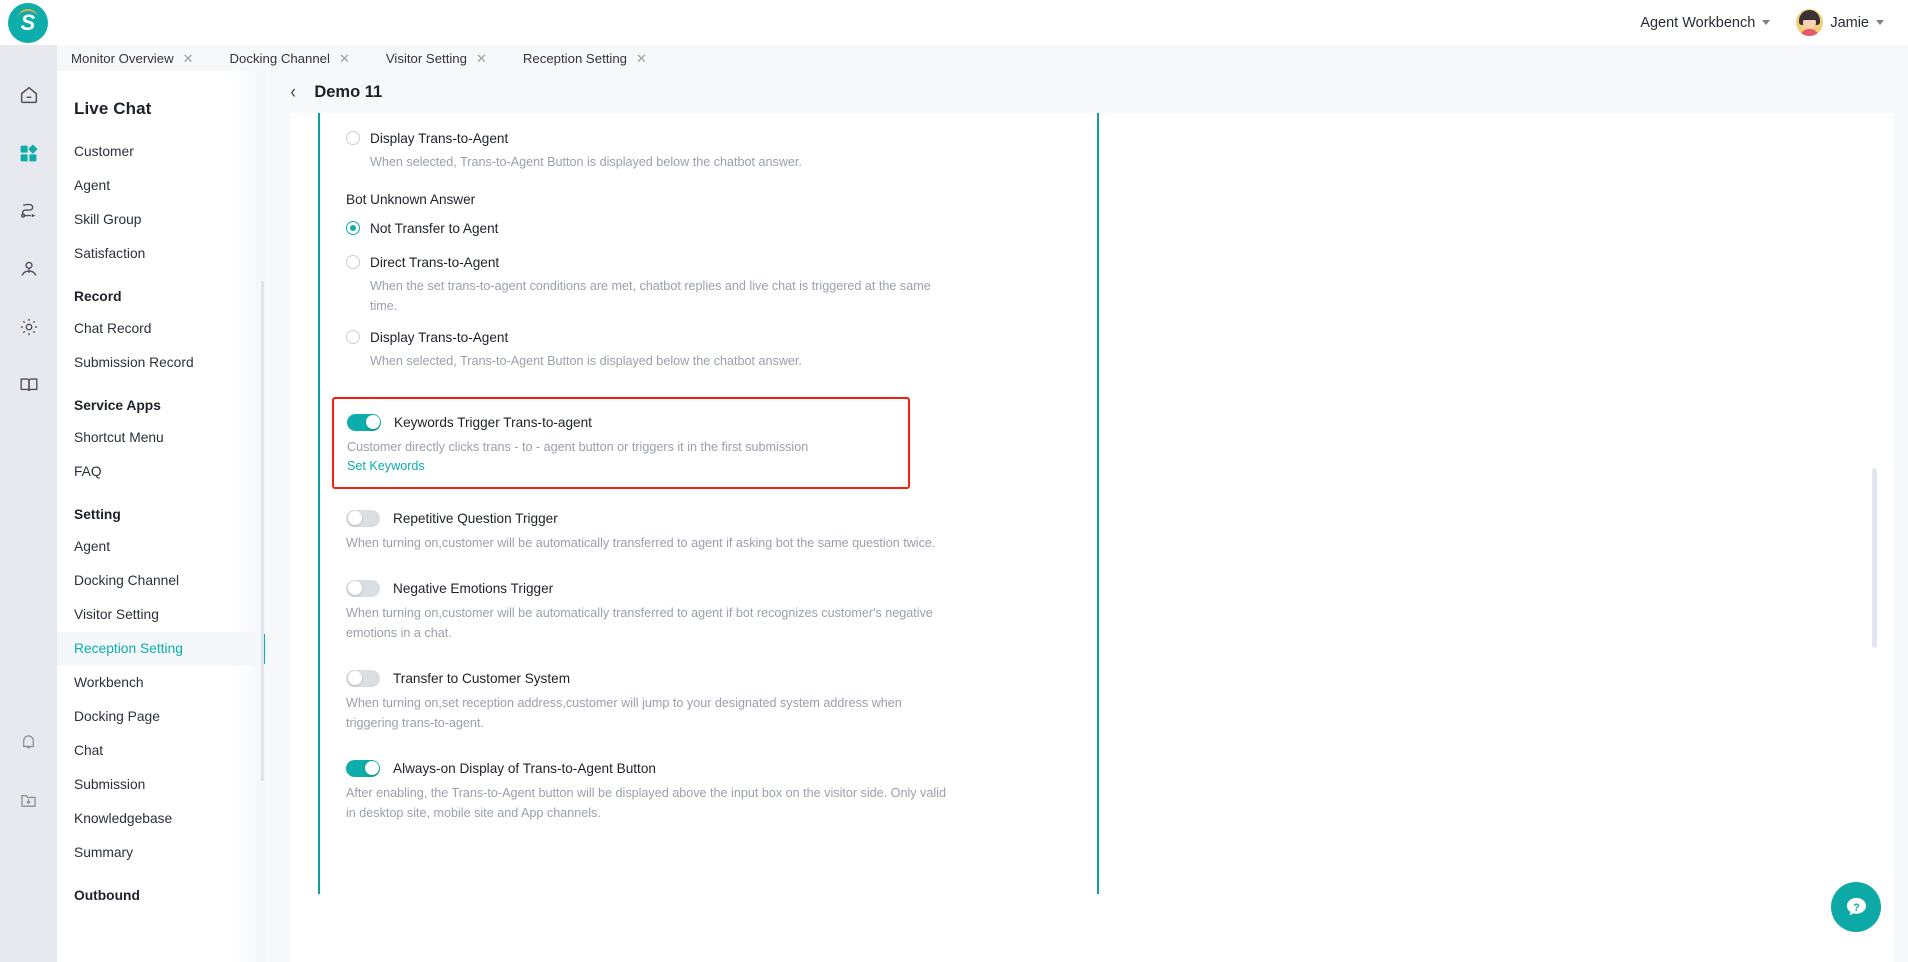 This screenshot has width=1908, height=962. What do you see at coordinates (161, 220) in the screenshot?
I see `sidebar-item-skill-group: Skill Group` at bounding box center [161, 220].